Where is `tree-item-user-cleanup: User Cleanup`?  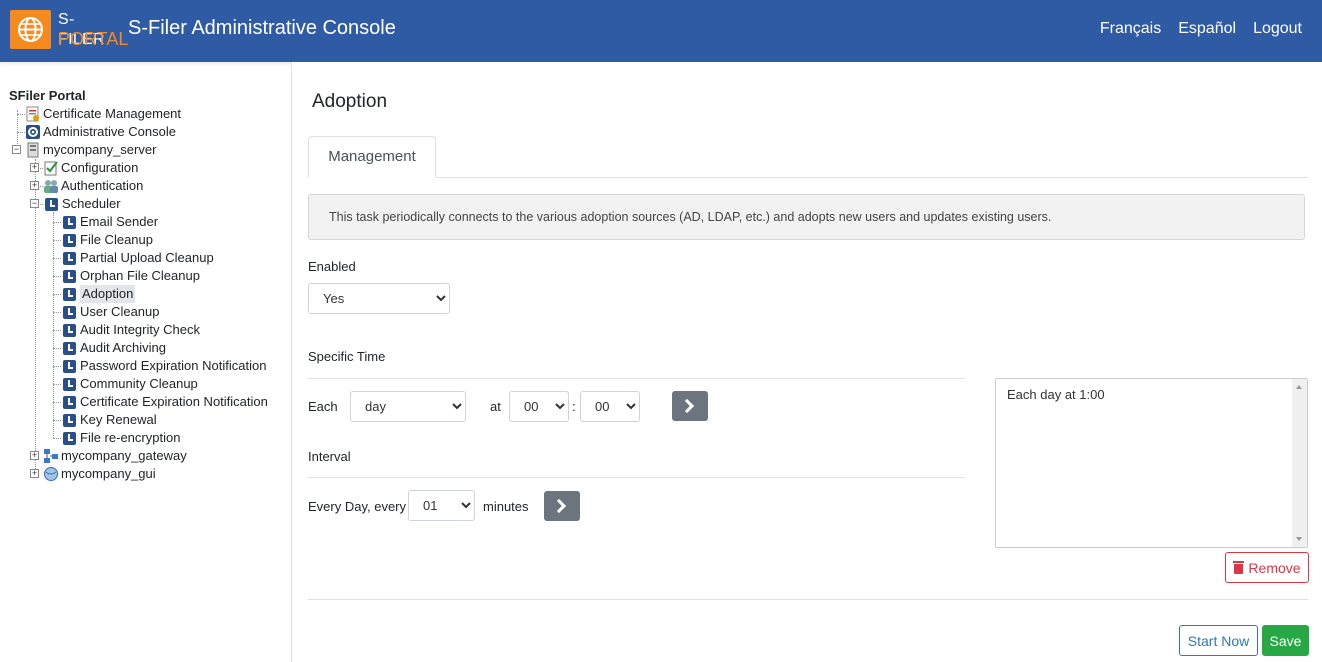 tree-item-user-cleanup: User Cleanup is located at coordinates (111, 312).